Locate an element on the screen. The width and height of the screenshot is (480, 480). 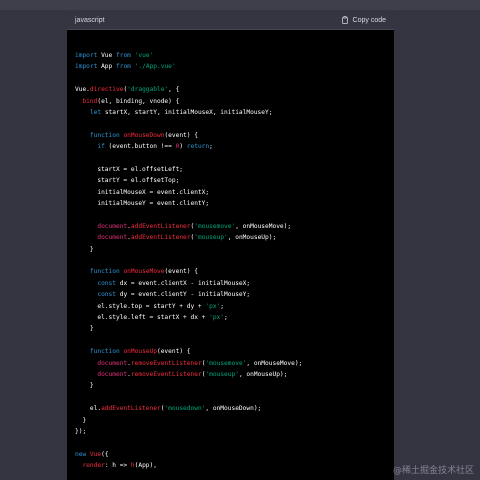
code-token: bind is located at coordinates (90, 101).